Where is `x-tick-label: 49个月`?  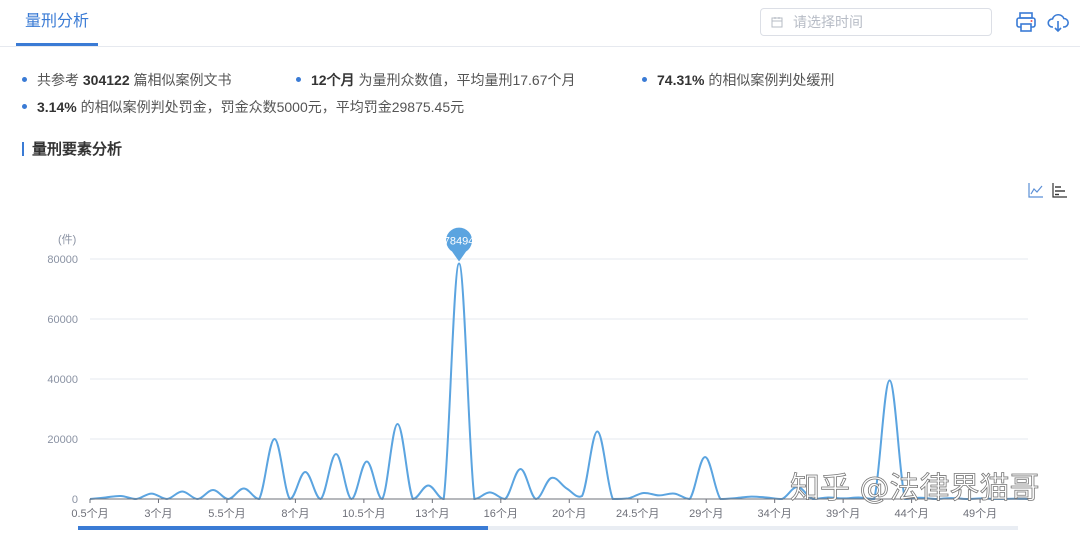 x-tick-label: 49个月 is located at coordinates (980, 513).